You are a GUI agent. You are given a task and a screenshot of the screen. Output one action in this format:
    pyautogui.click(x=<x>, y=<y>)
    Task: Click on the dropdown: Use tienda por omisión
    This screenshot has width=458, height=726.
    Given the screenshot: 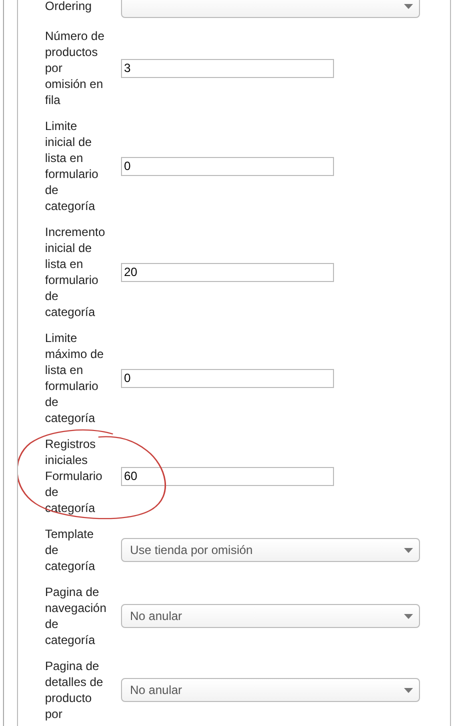 What is the action you would take?
    pyautogui.click(x=270, y=550)
    